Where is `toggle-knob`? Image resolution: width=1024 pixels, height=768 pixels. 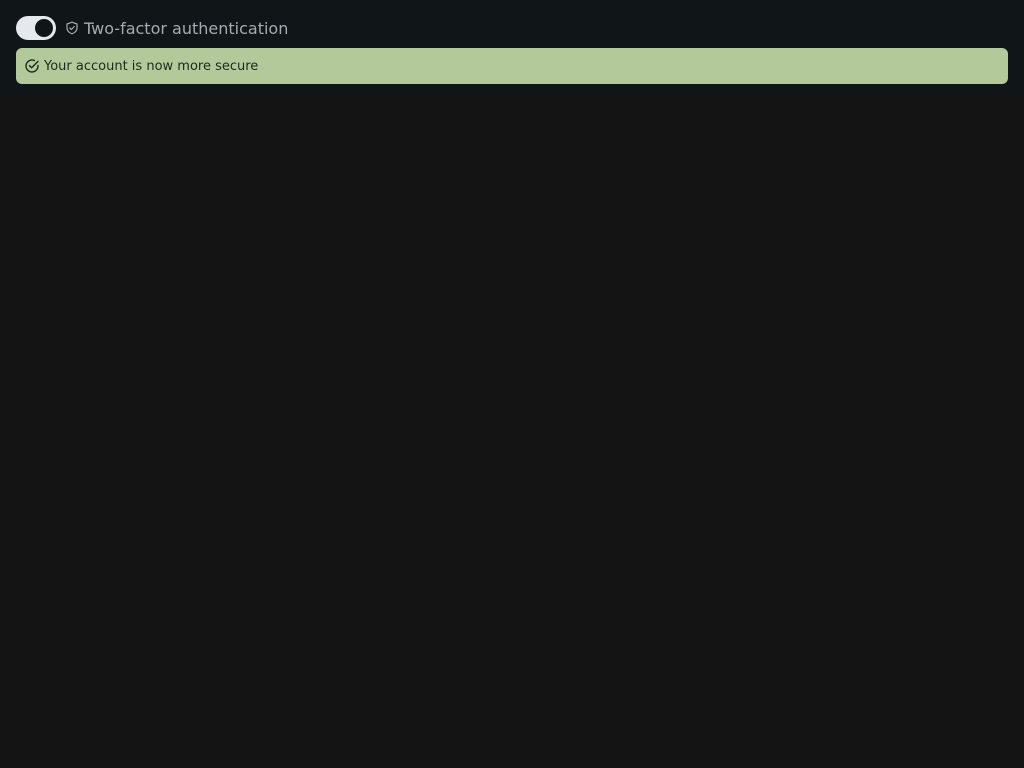
toggle-knob is located at coordinates (44, 28).